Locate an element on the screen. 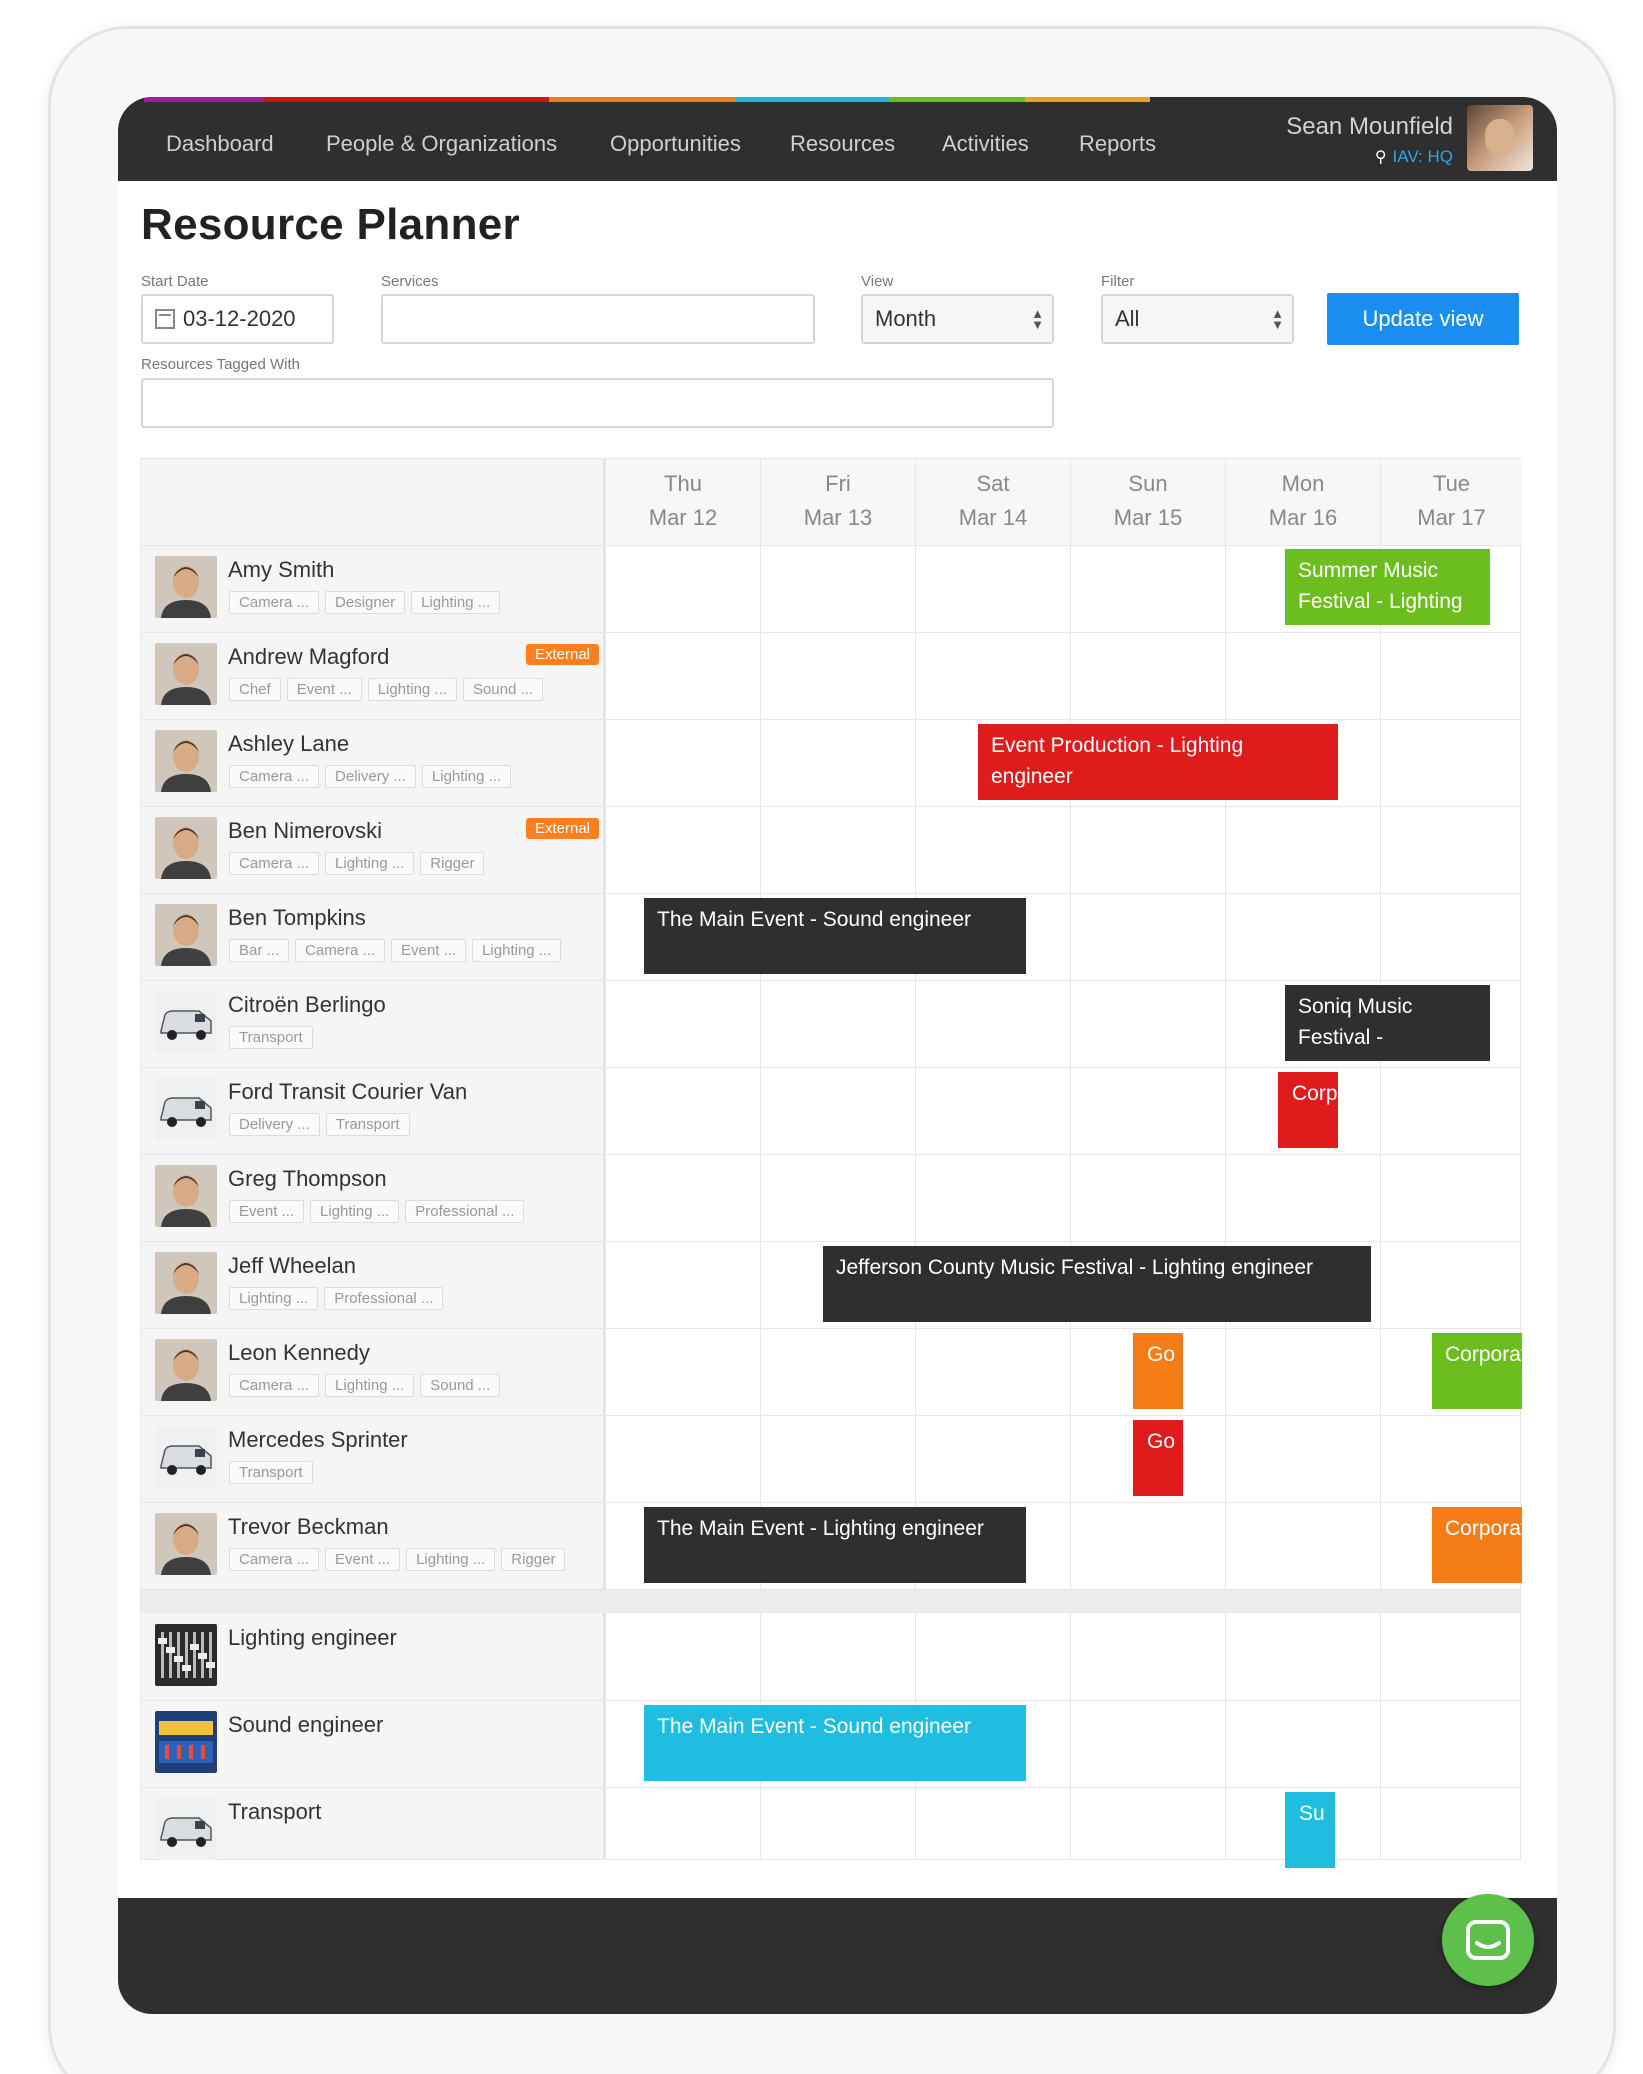  day-date: Mar 12 is located at coordinates (683, 517).